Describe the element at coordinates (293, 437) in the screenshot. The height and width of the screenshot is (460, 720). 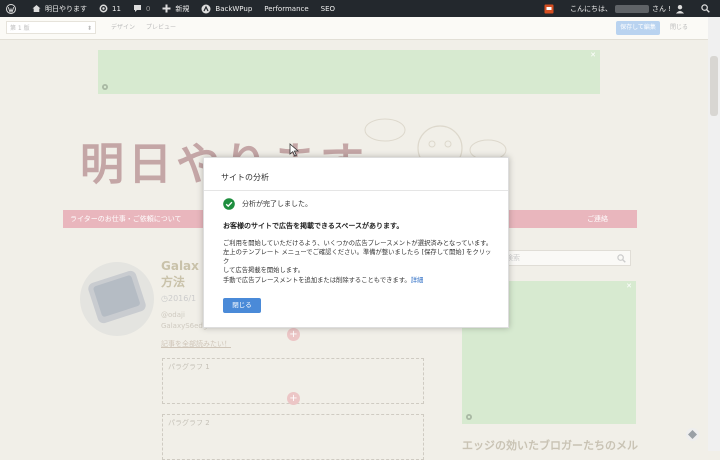
I see `paragraph-slot-2: パラグラフ 2` at that location.